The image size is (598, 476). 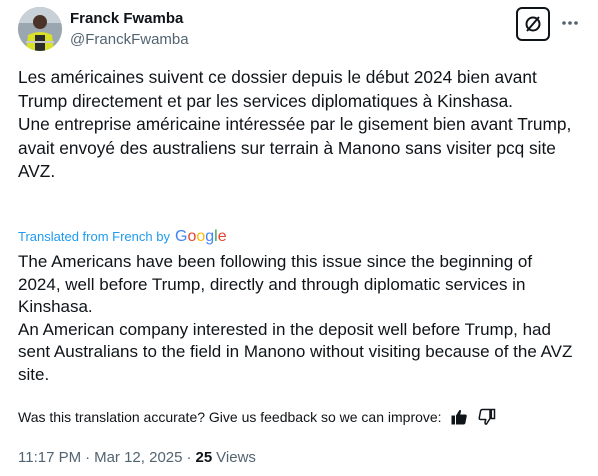 I want to click on more-dots-icon, so click(x=570, y=23).